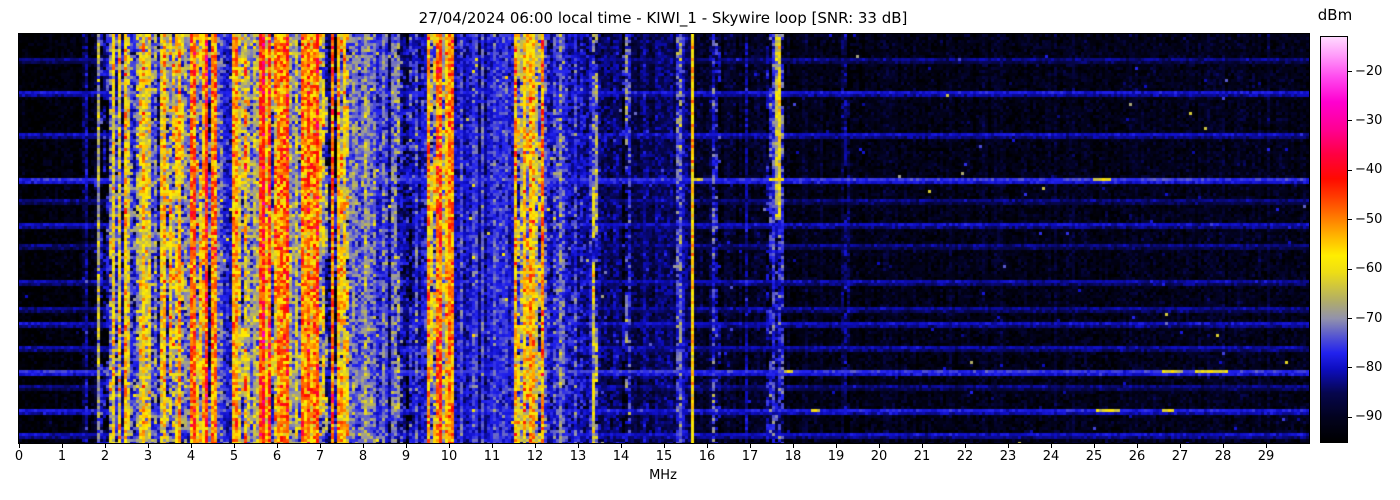 The width and height of the screenshot is (1400, 500). What do you see at coordinates (1369, 120) in the screenshot?
I see `colorbar-tick-label: −30` at bounding box center [1369, 120].